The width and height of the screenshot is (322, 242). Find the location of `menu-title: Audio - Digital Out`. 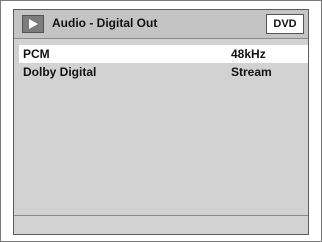

menu-title: Audio - Digital Out is located at coordinates (105, 23).